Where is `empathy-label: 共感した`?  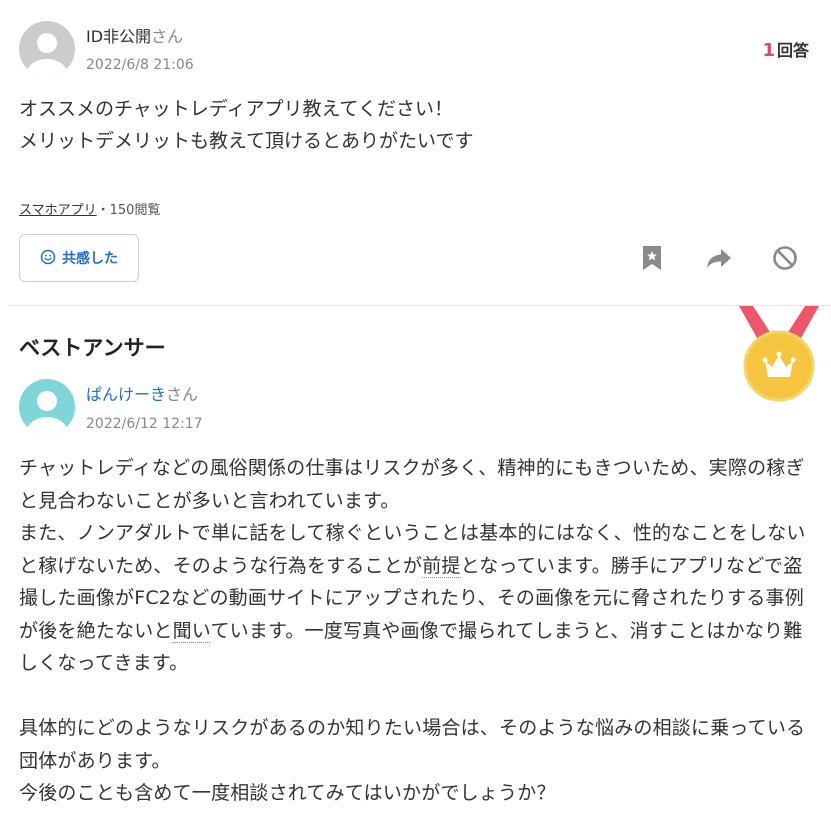 empathy-label: 共感した is located at coordinates (90, 258).